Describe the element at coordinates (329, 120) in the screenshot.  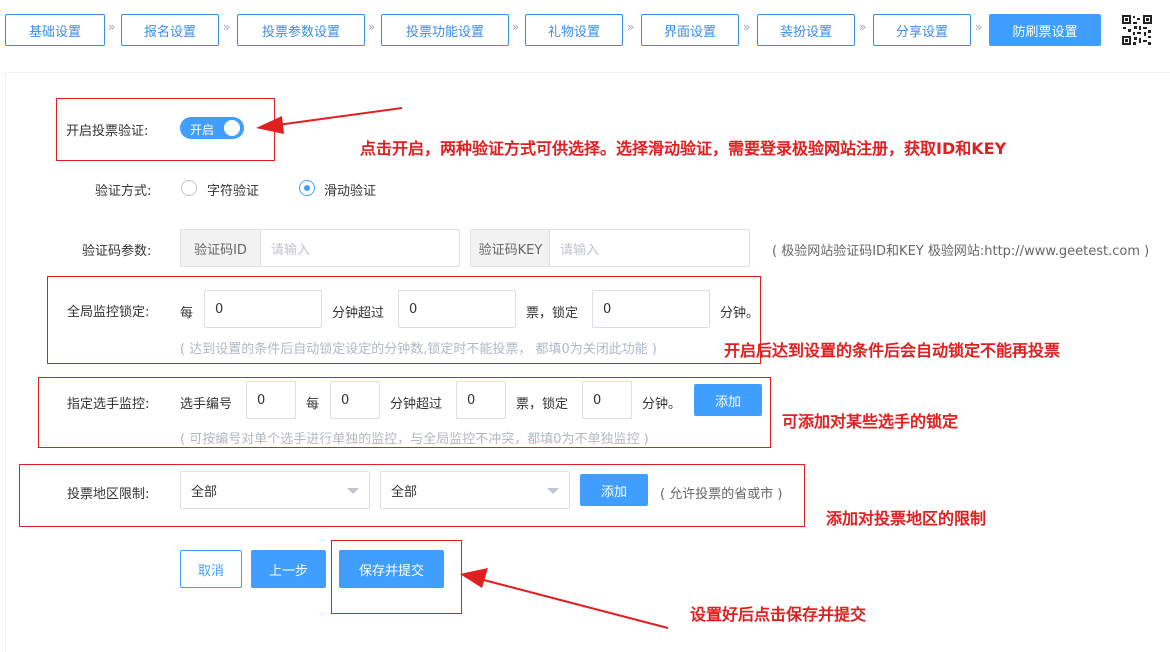
I see `arrow-to-toggle-icon` at that location.